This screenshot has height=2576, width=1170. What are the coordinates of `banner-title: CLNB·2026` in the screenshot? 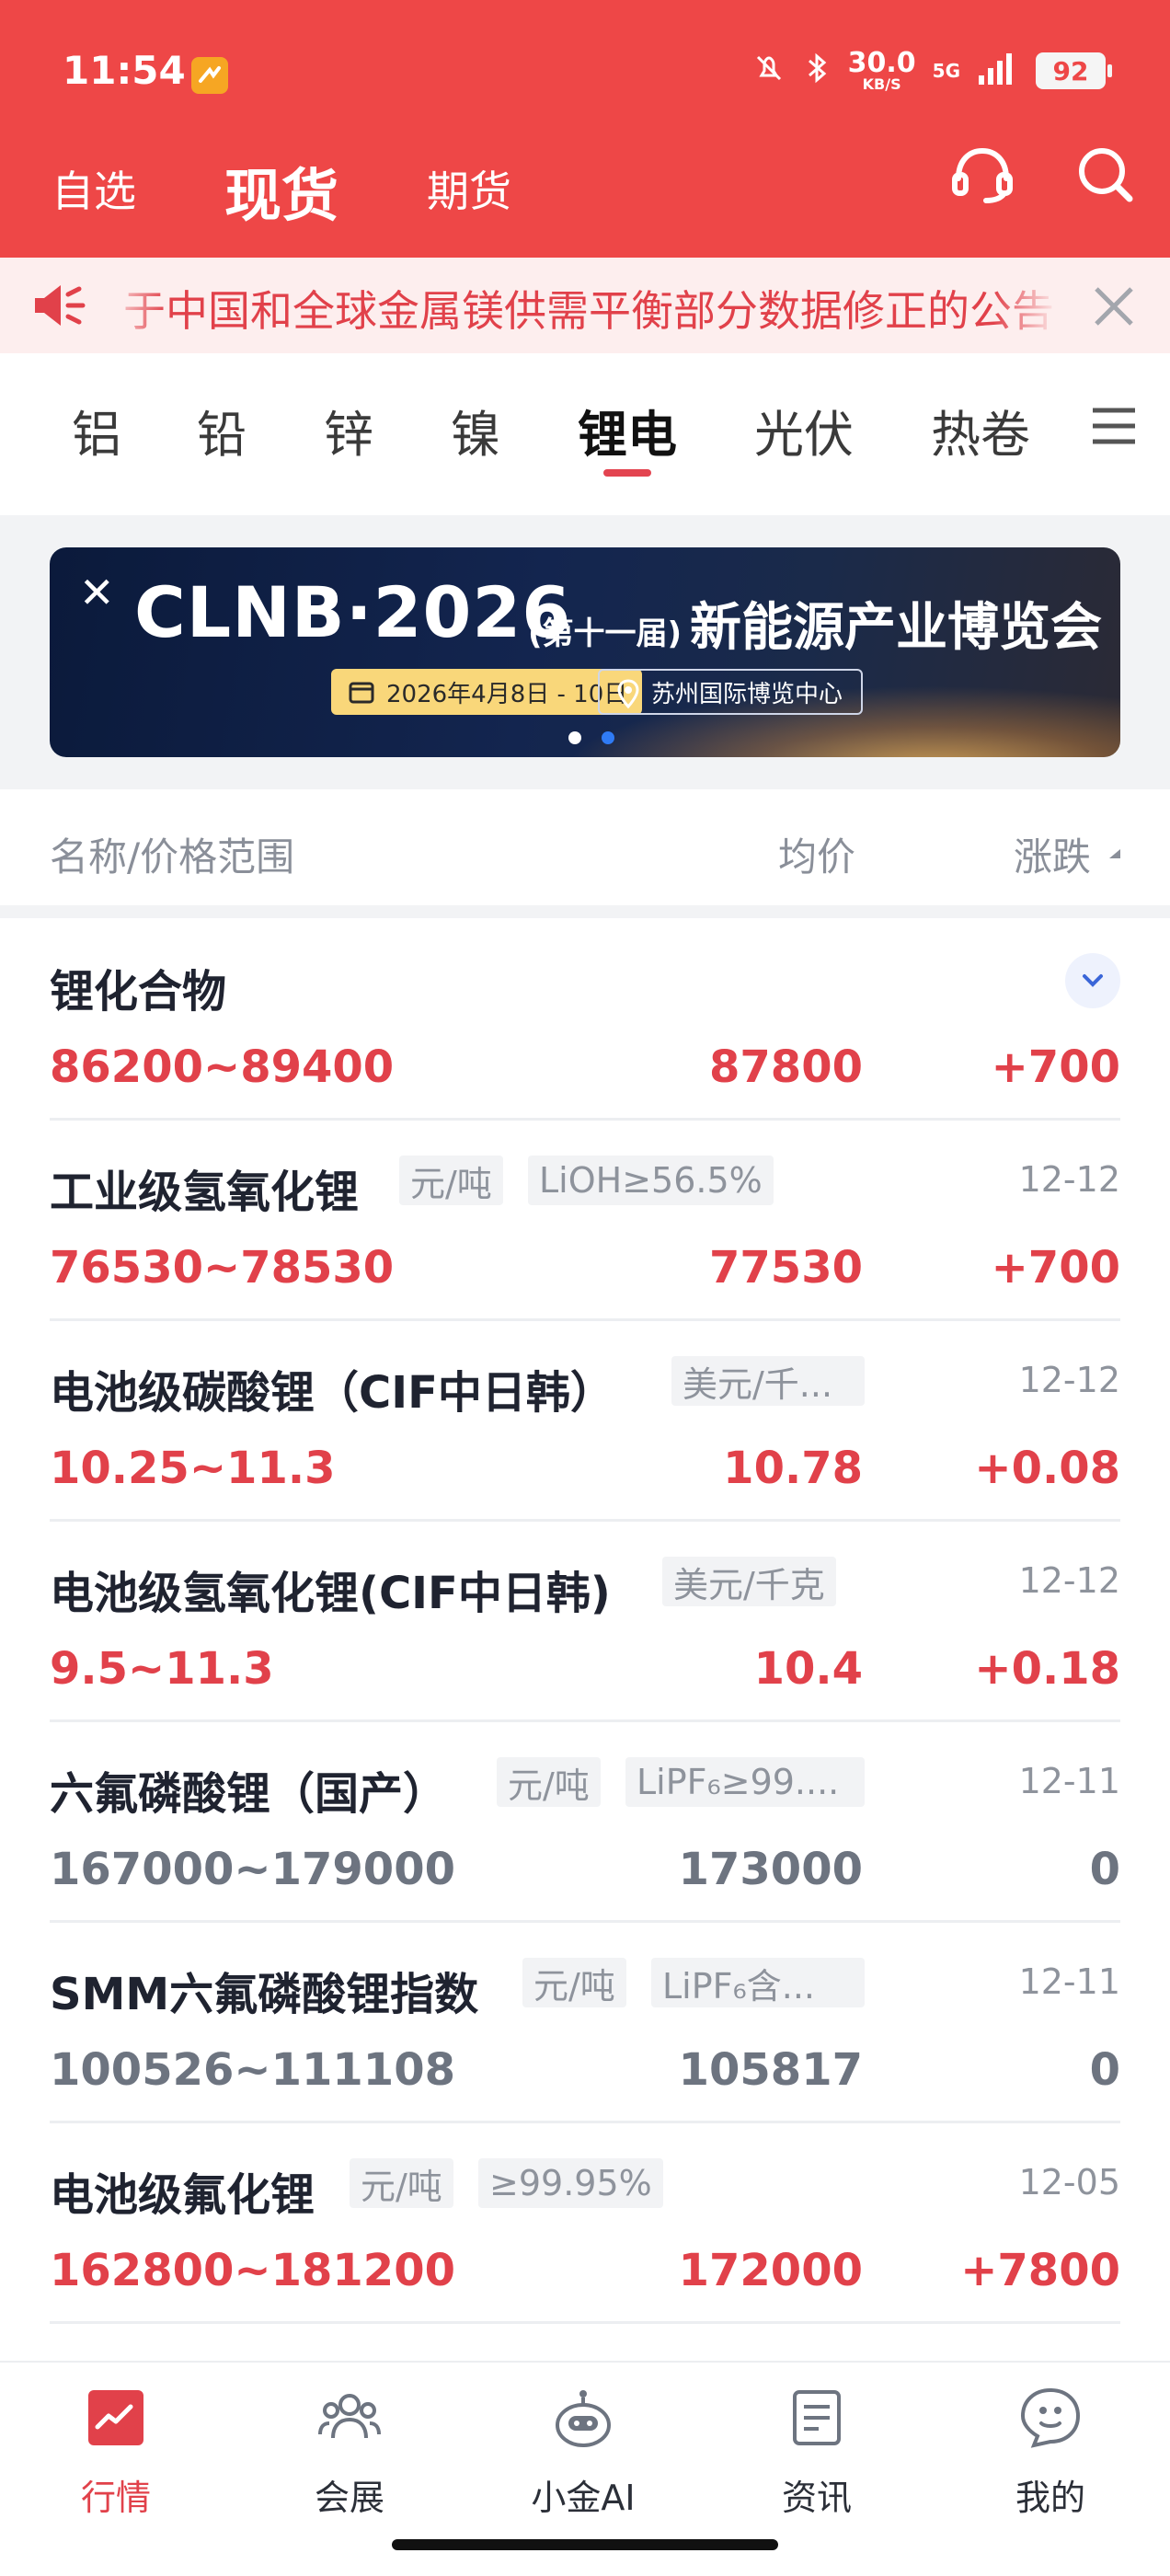 It's located at (353, 612).